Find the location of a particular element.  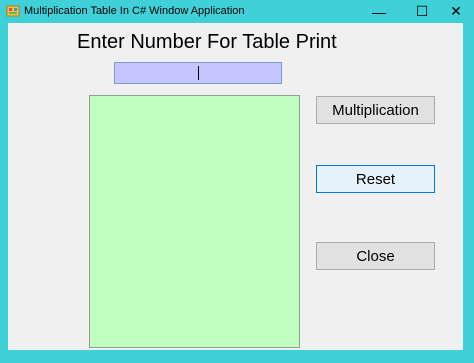

number-input is located at coordinates (198, 73).